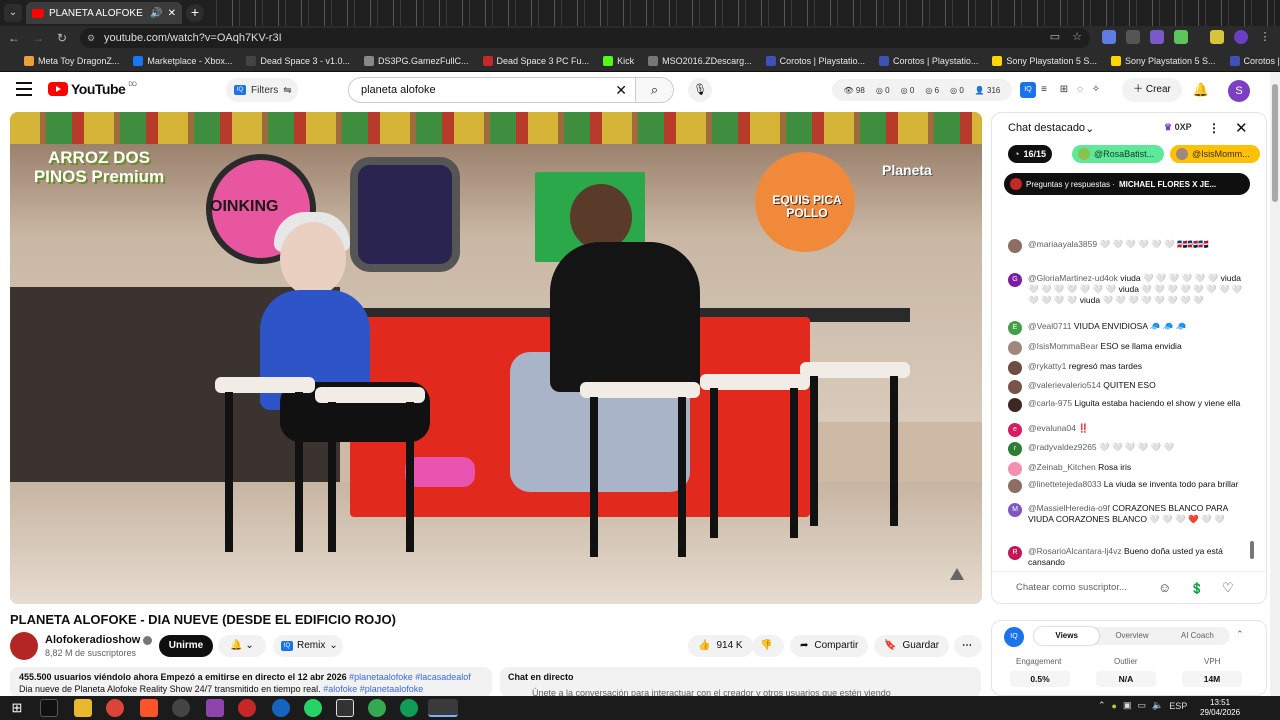  Describe the element at coordinates (1015, 553) in the screenshot. I see `chat-avatar: R` at that location.